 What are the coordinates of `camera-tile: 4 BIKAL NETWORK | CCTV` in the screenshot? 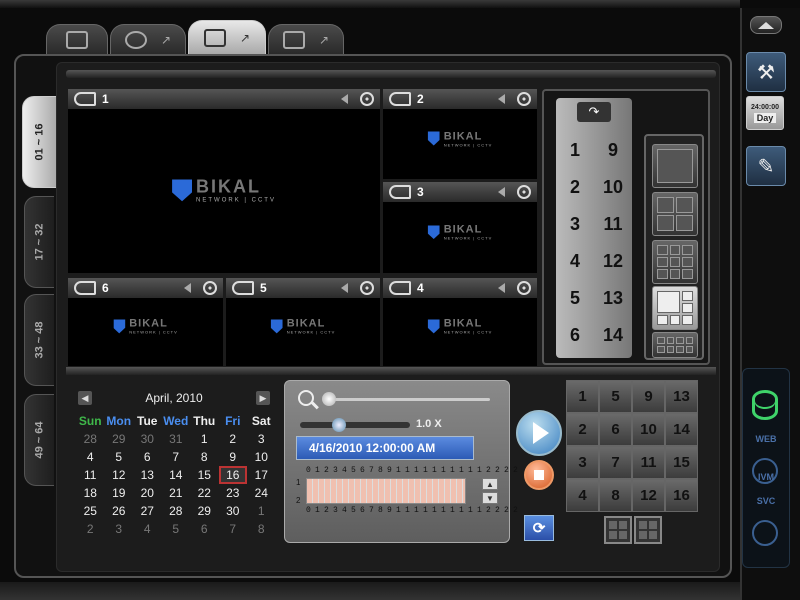 It's located at (460, 322).